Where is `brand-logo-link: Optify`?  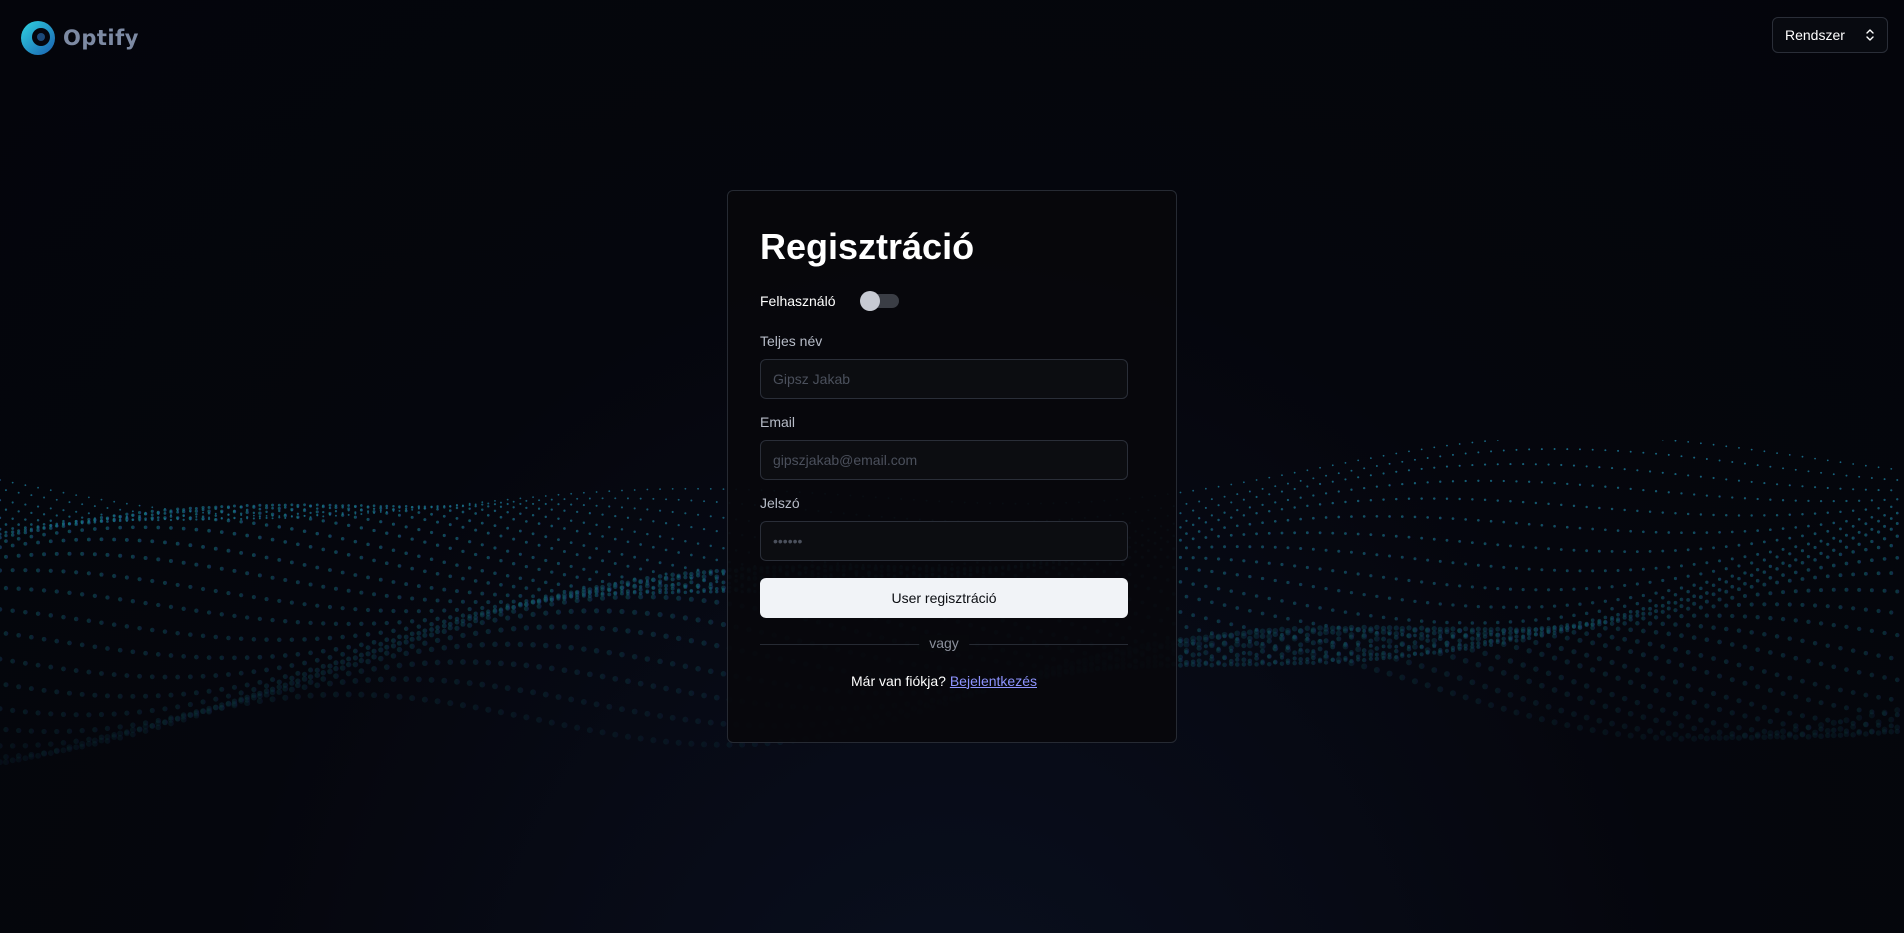 brand-logo-link: Optify is located at coordinates (79, 38).